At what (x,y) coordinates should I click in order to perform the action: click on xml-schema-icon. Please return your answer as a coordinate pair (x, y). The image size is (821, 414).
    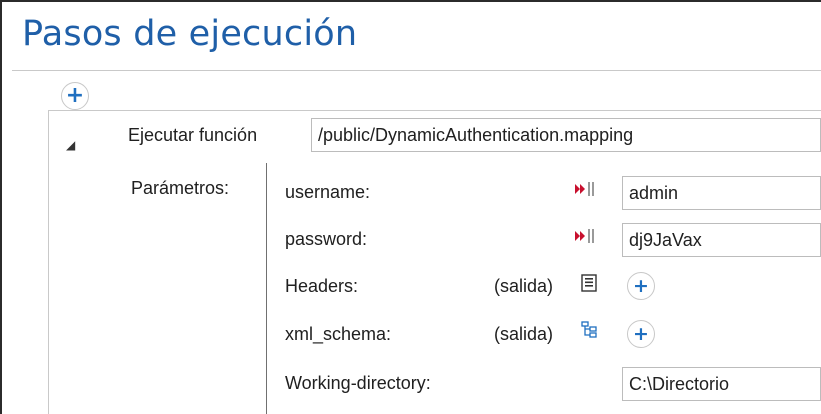
    Looking at the image, I should click on (589, 329).